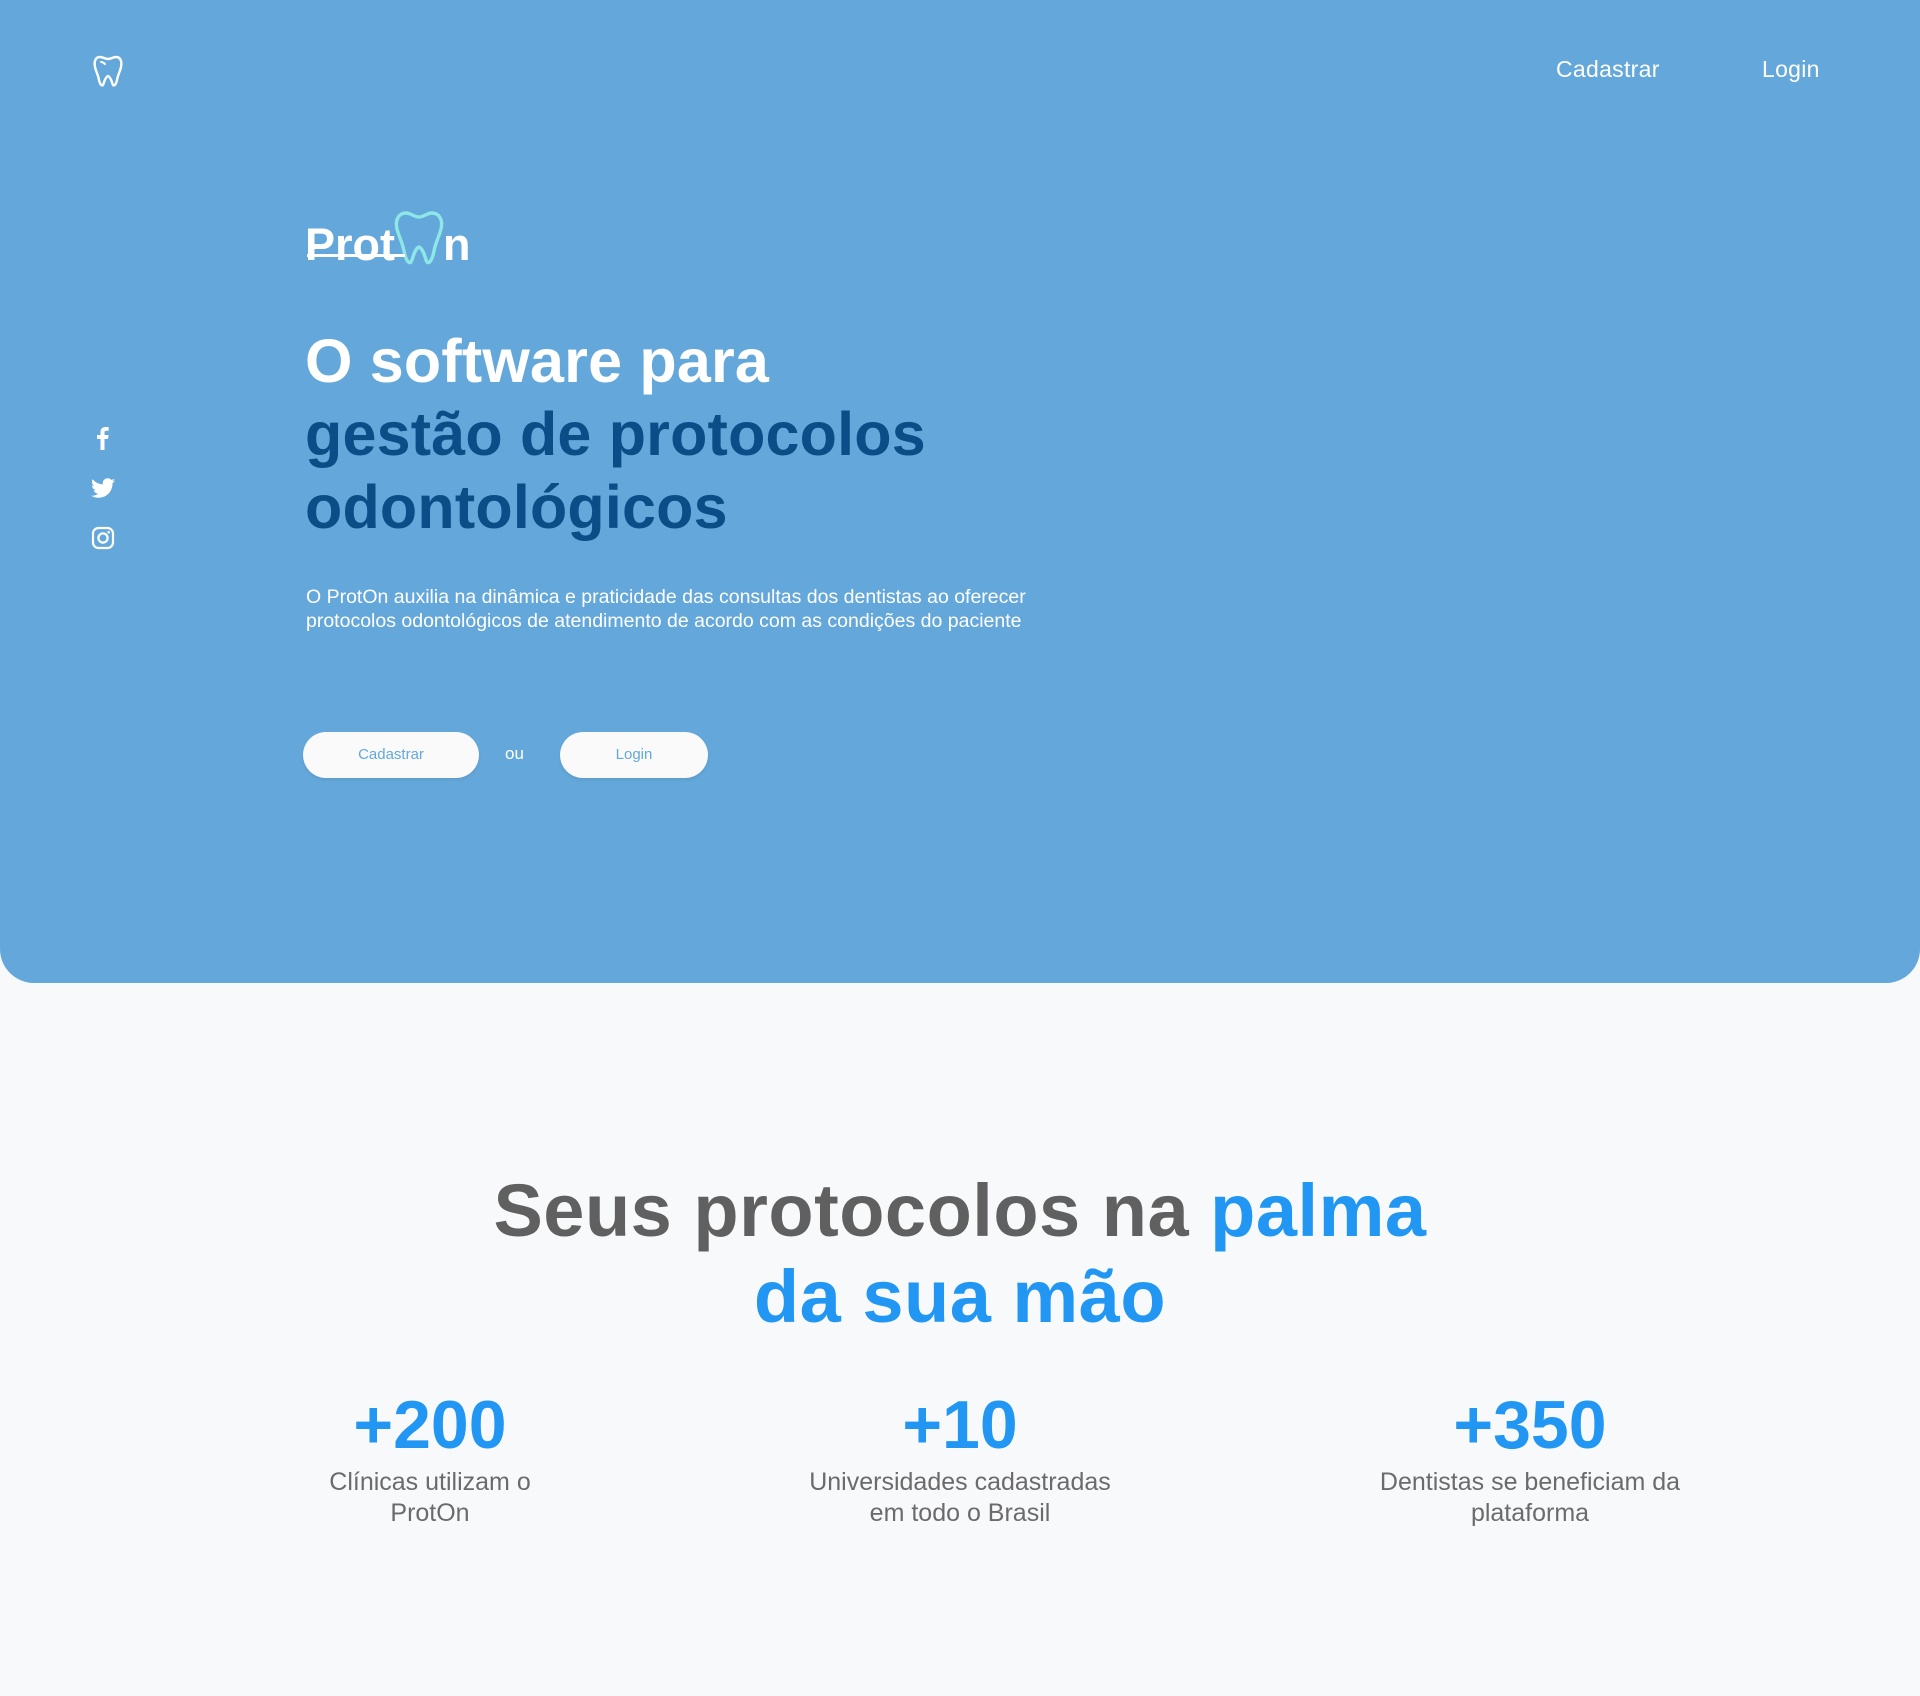  Describe the element at coordinates (1530, 1425) in the screenshot. I see `stat-value: +350` at that location.